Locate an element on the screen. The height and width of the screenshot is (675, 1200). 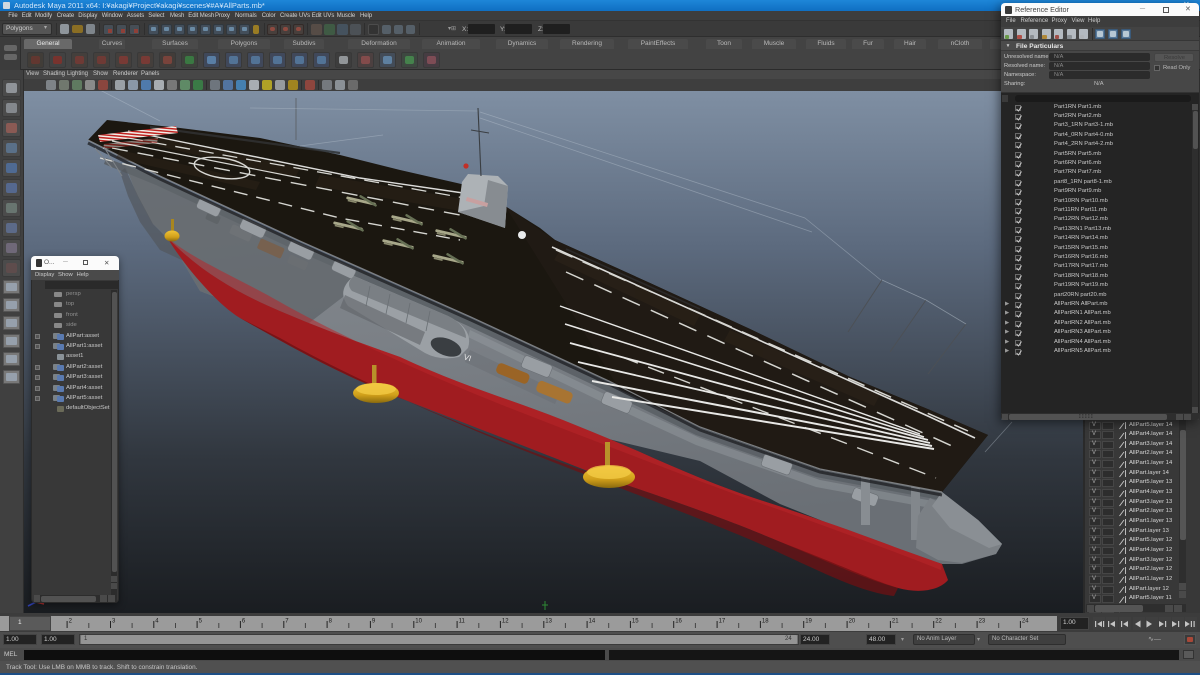
svg-text: 19 is located at coordinates (808, 622).